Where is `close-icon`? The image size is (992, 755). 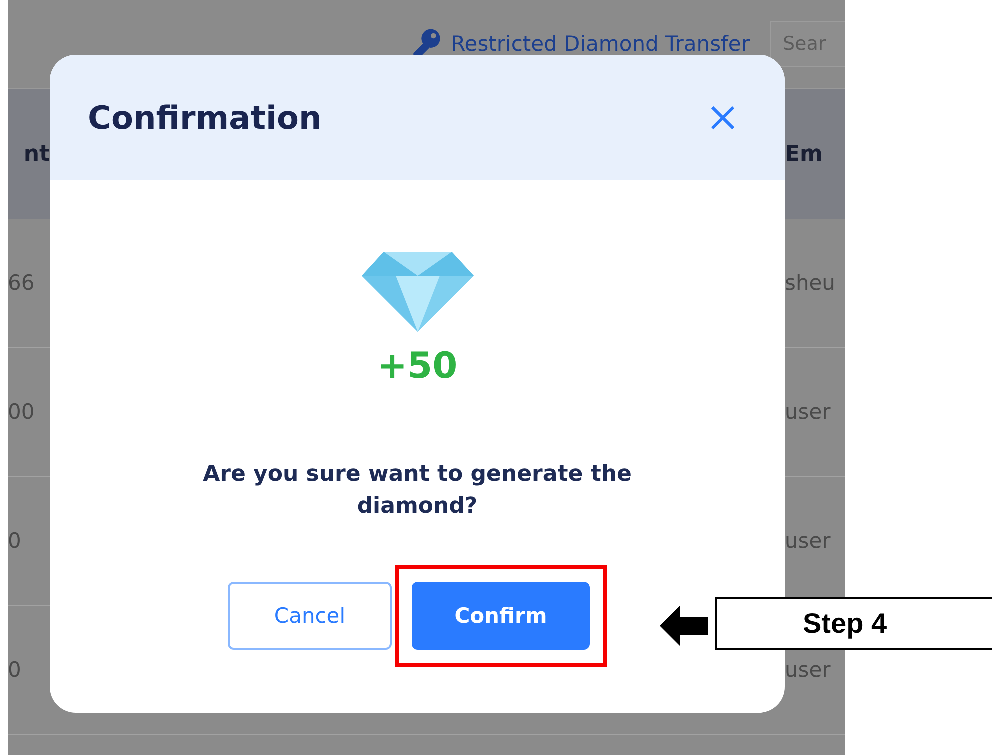
close-icon is located at coordinates (723, 118).